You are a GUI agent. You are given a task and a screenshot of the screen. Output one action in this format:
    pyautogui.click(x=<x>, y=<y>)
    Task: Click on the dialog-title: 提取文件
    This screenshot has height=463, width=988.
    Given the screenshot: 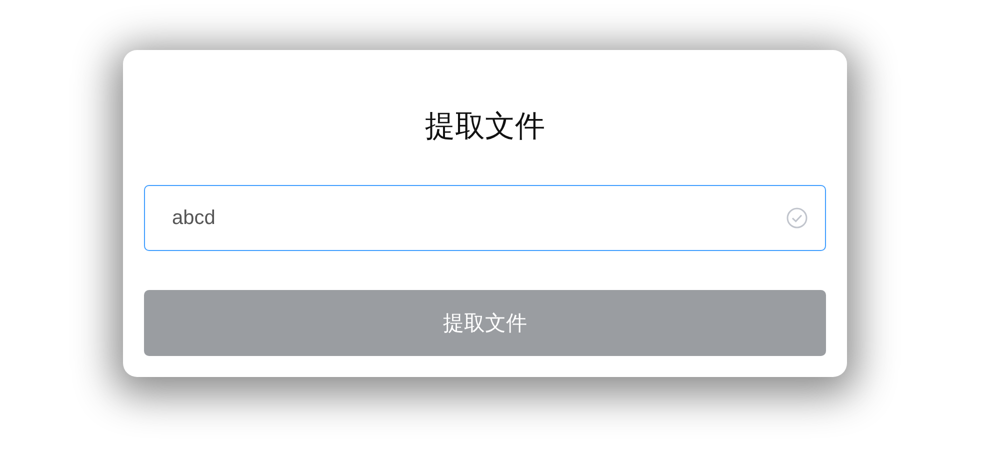 What is the action you would take?
    pyautogui.click(x=485, y=127)
    